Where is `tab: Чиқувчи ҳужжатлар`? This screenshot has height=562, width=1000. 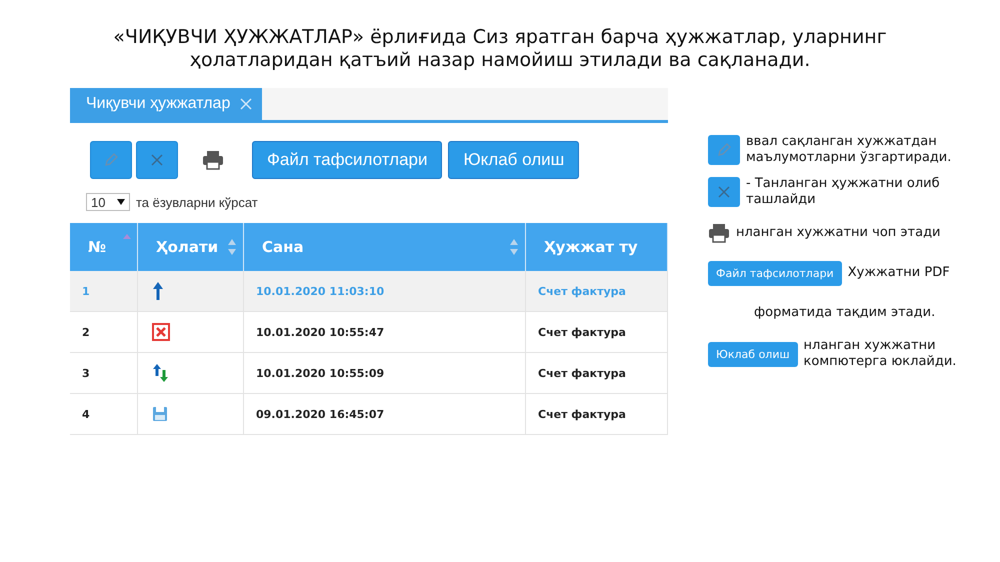
tab: Чиқувчи ҳужжатлар is located at coordinates (166, 104).